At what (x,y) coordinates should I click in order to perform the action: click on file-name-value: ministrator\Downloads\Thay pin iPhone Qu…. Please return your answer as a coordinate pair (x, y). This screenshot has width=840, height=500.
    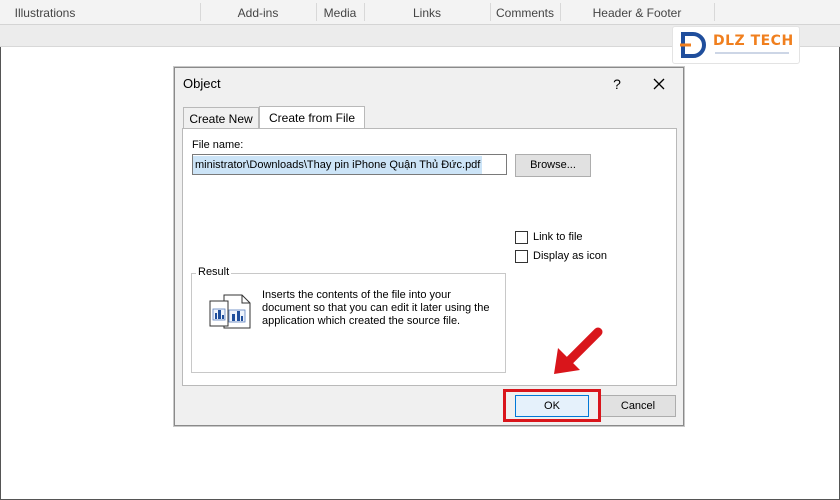
    Looking at the image, I should click on (338, 165).